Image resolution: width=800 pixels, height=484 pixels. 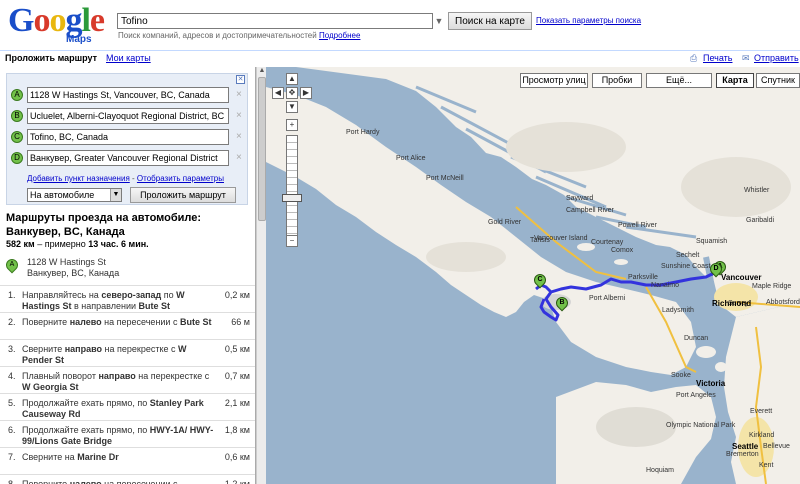 I want to click on step-distance: 1,2 км, so click(x=237, y=481).